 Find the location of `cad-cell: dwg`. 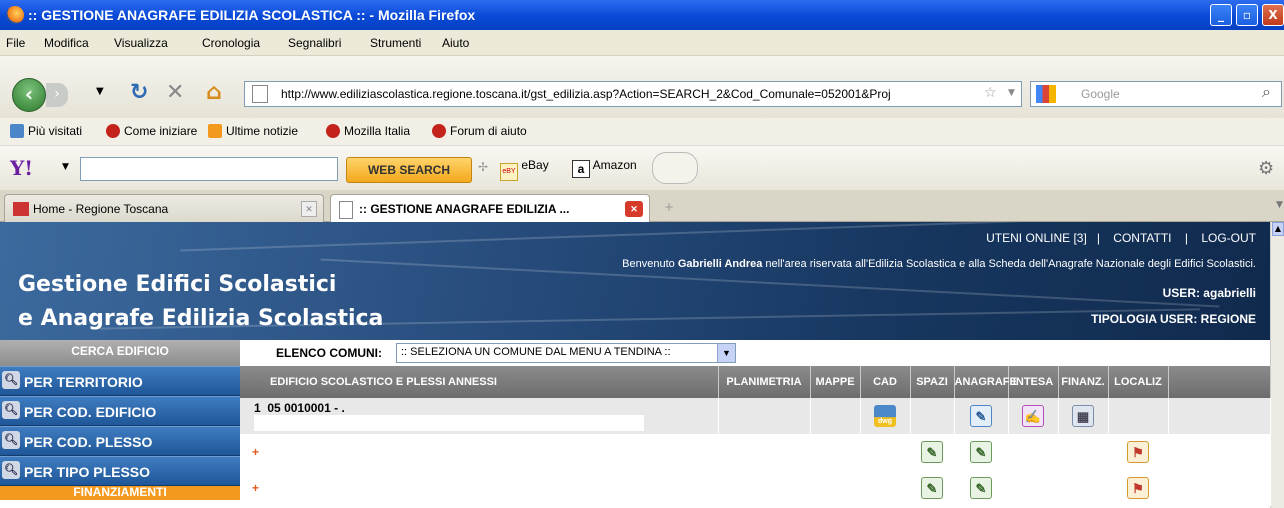

cad-cell: dwg is located at coordinates (885, 416).